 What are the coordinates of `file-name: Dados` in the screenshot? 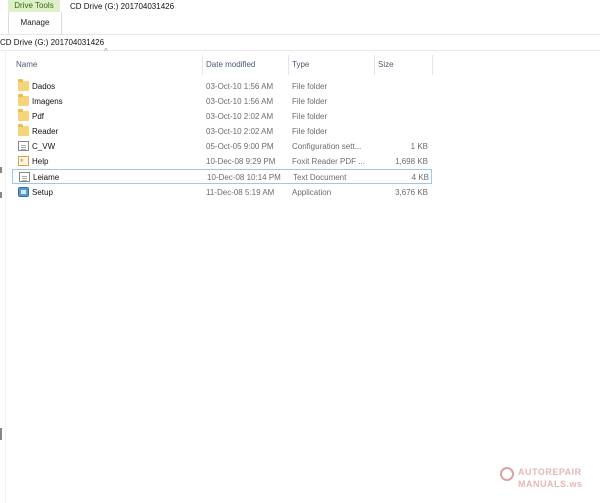 It's located at (107, 86).